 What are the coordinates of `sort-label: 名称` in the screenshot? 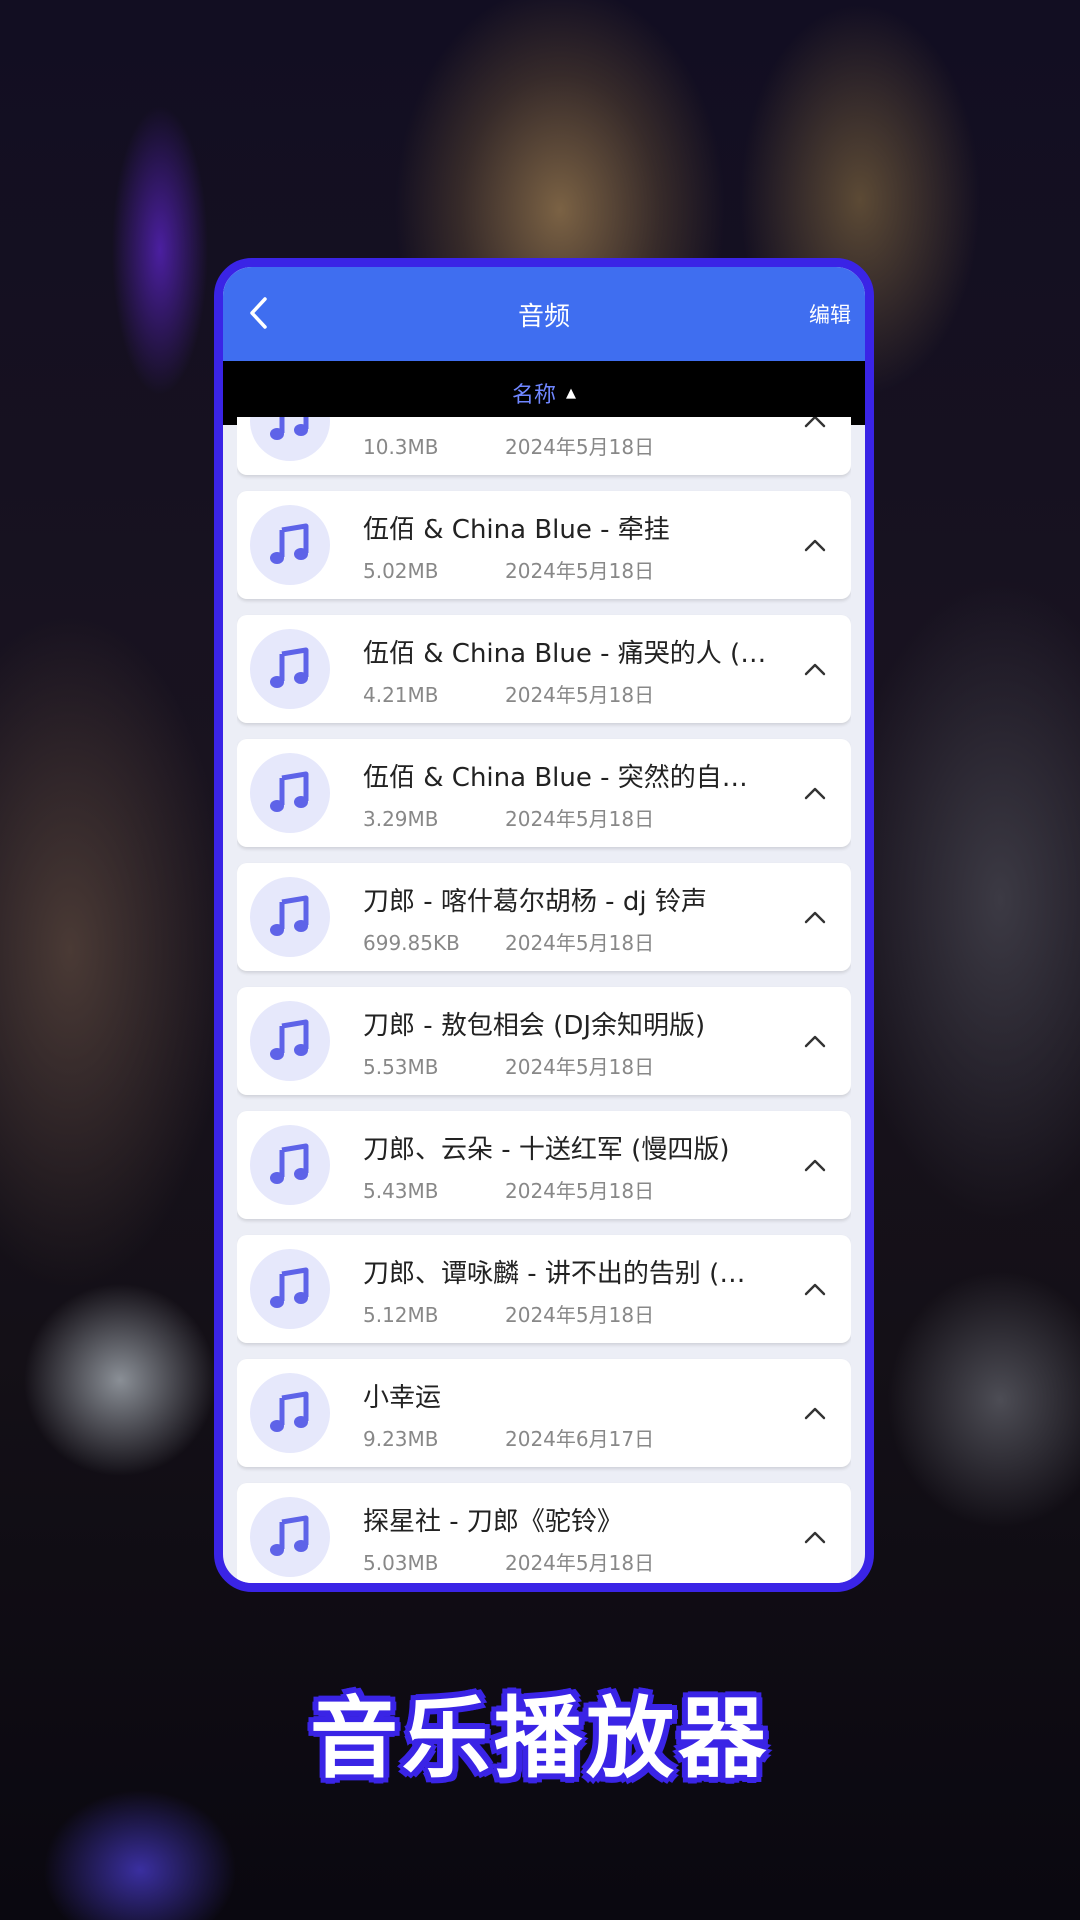 It's located at (533, 395).